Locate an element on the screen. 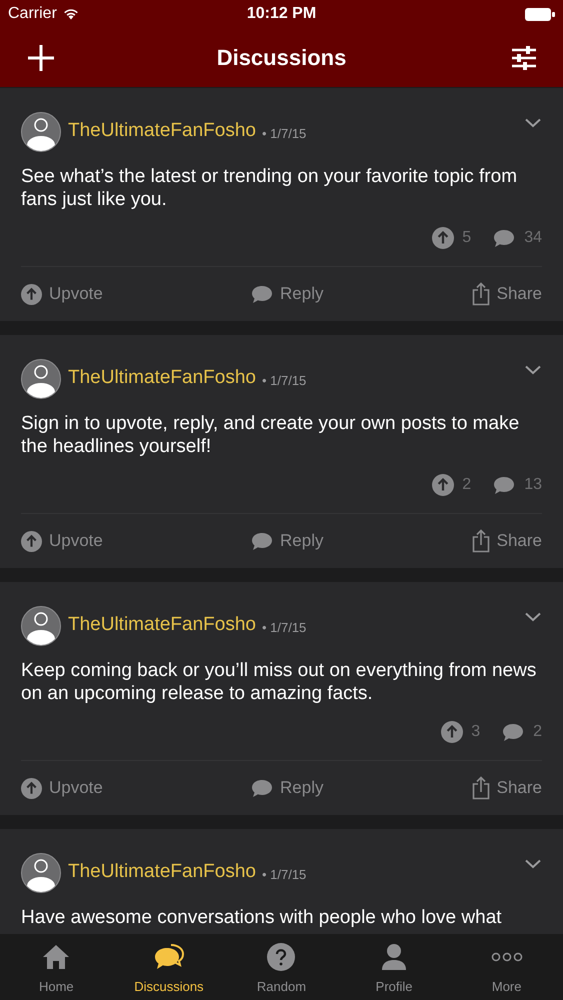  battery-icon is located at coordinates (540, 14).